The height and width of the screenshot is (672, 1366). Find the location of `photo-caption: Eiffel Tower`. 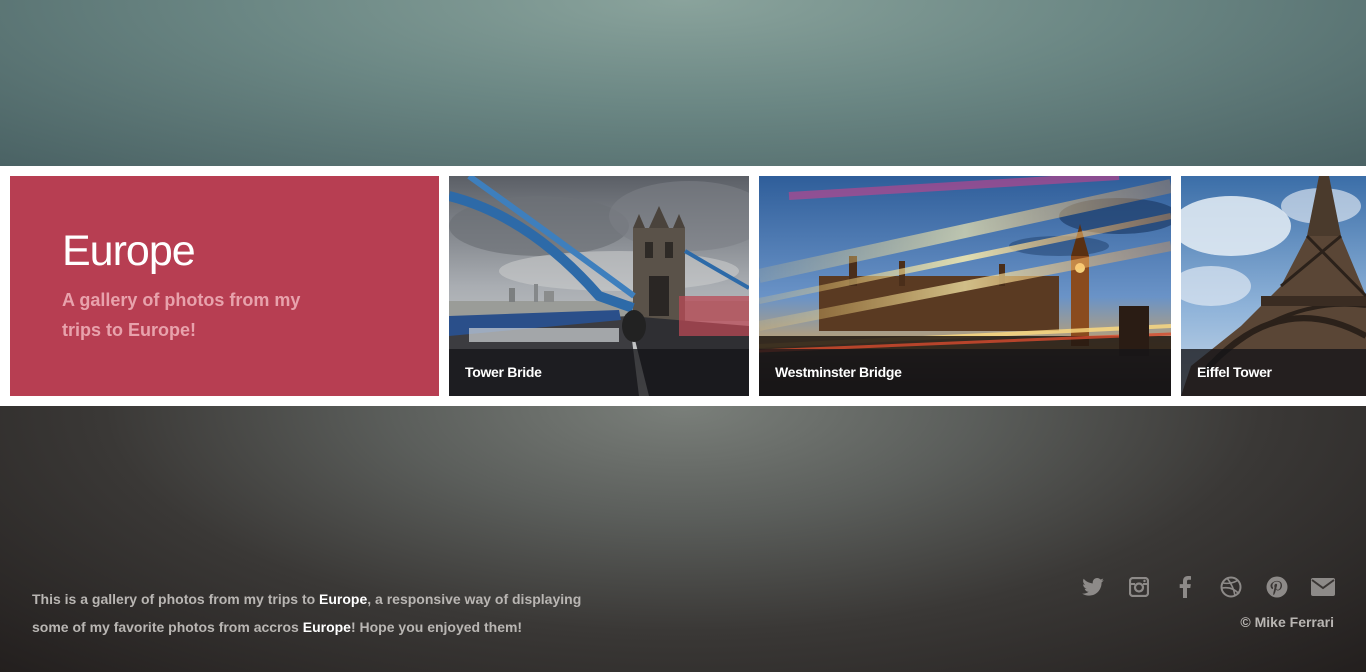

photo-caption: Eiffel Tower is located at coordinates (1273, 372).